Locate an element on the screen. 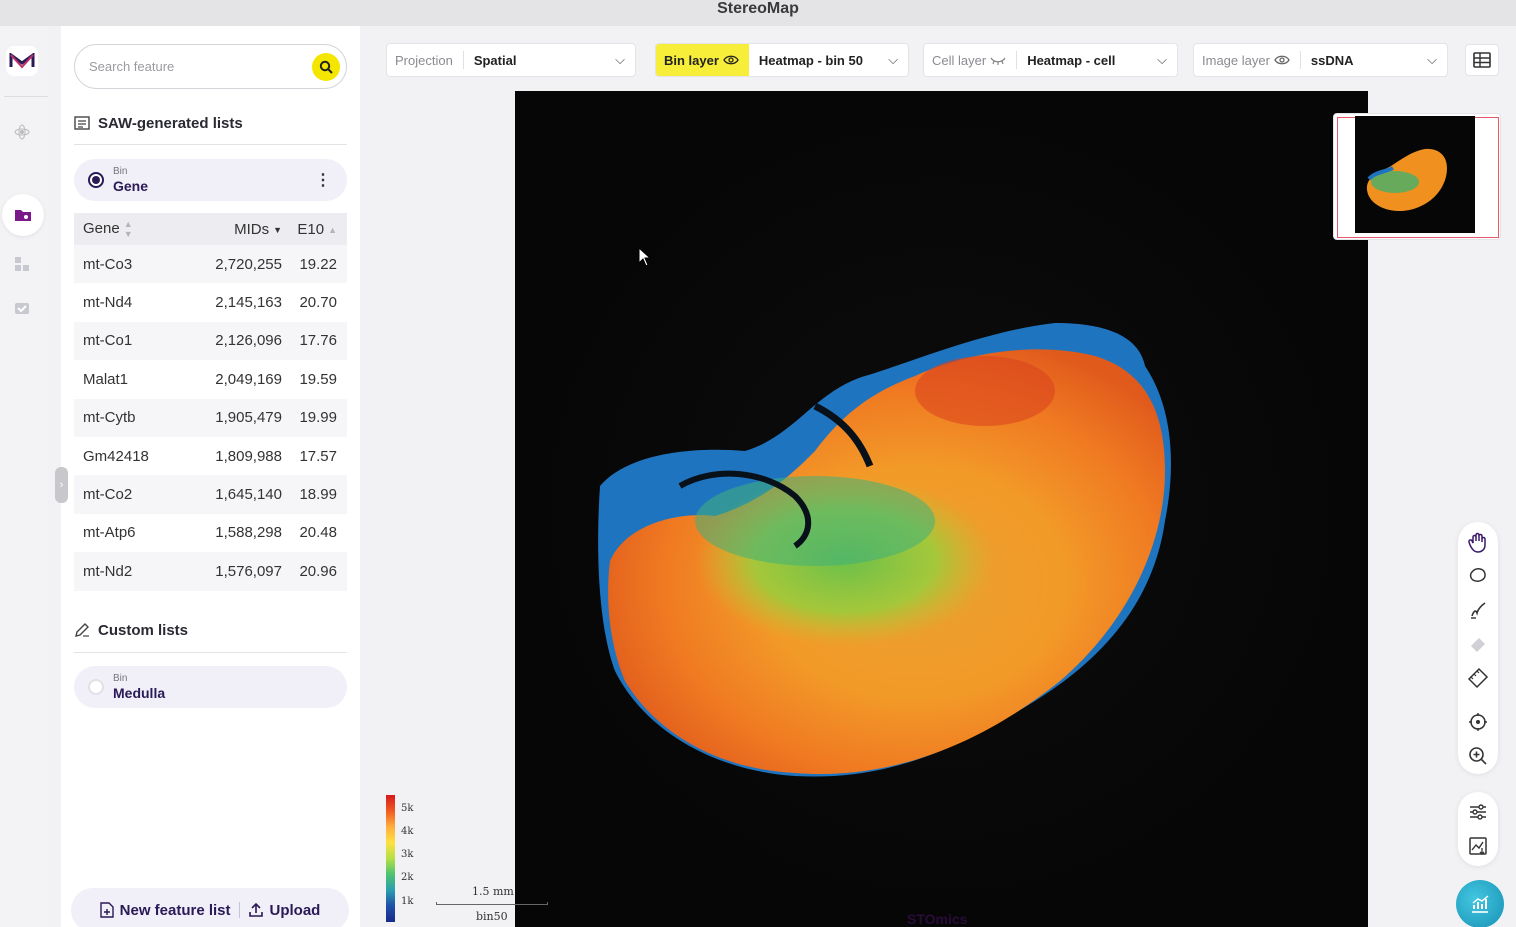 This screenshot has width=1516, height=927. bin-layer-toggle: Bin layer is located at coordinates (702, 60).